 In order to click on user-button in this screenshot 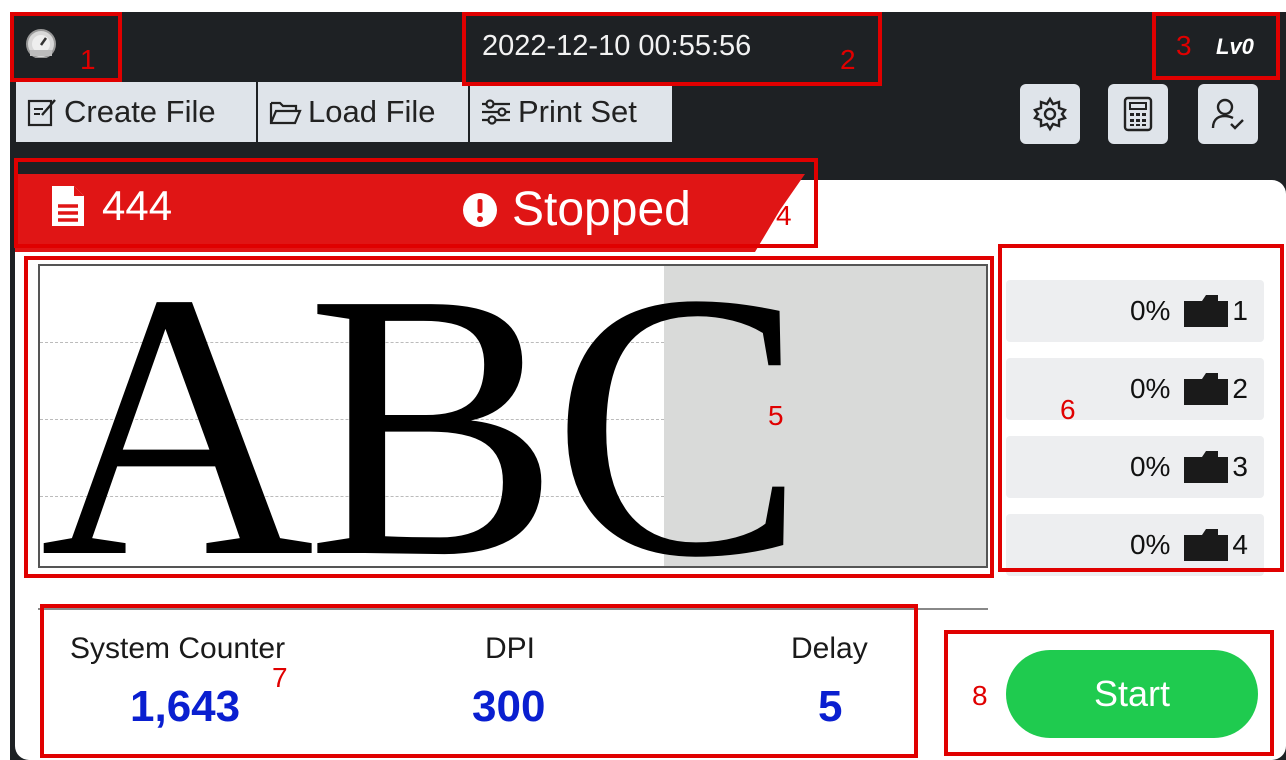, I will do `click(1228, 114)`.